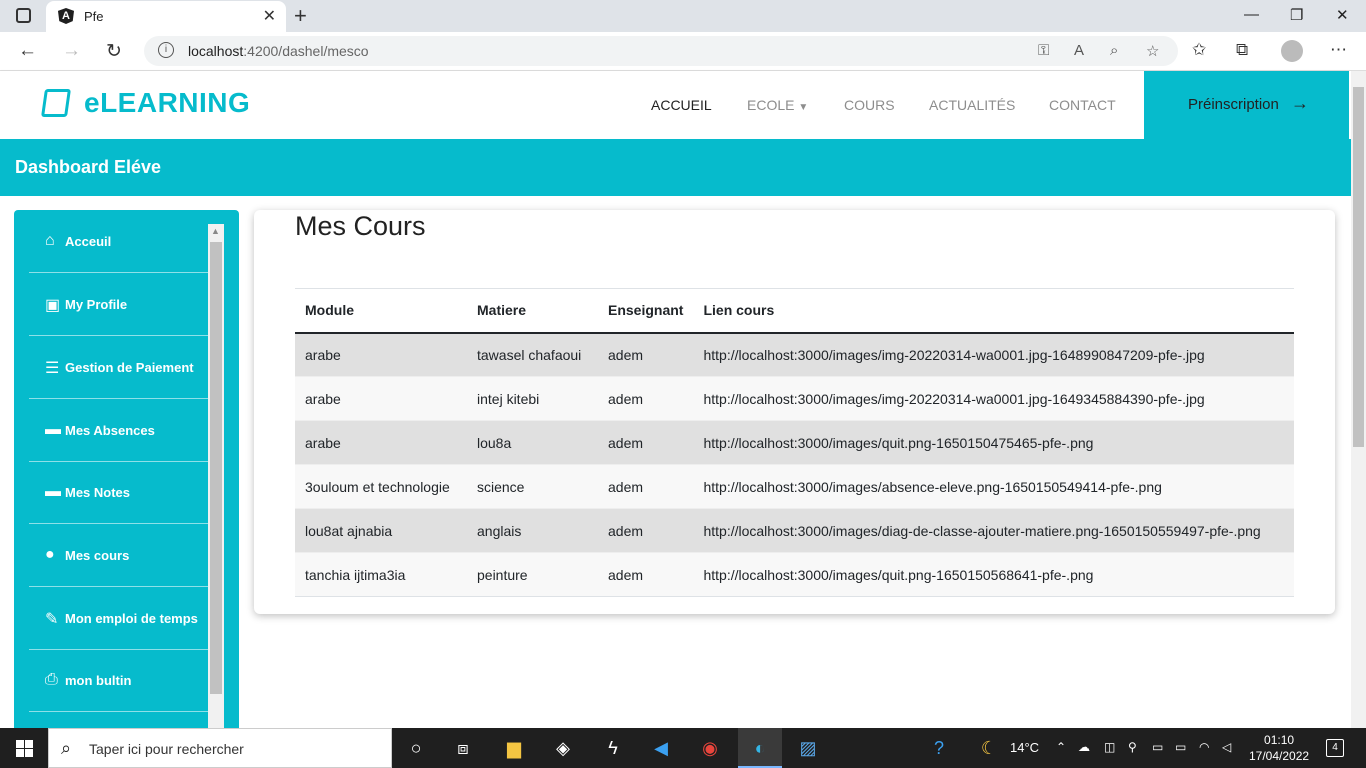 The height and width of the screenshot is (768, 1366). What do you see at coordinates (118, 241) in the screenshot?
I see `sidebar-item-acceuil: ⌂ Acceuil` at bounding box center [118, 241].